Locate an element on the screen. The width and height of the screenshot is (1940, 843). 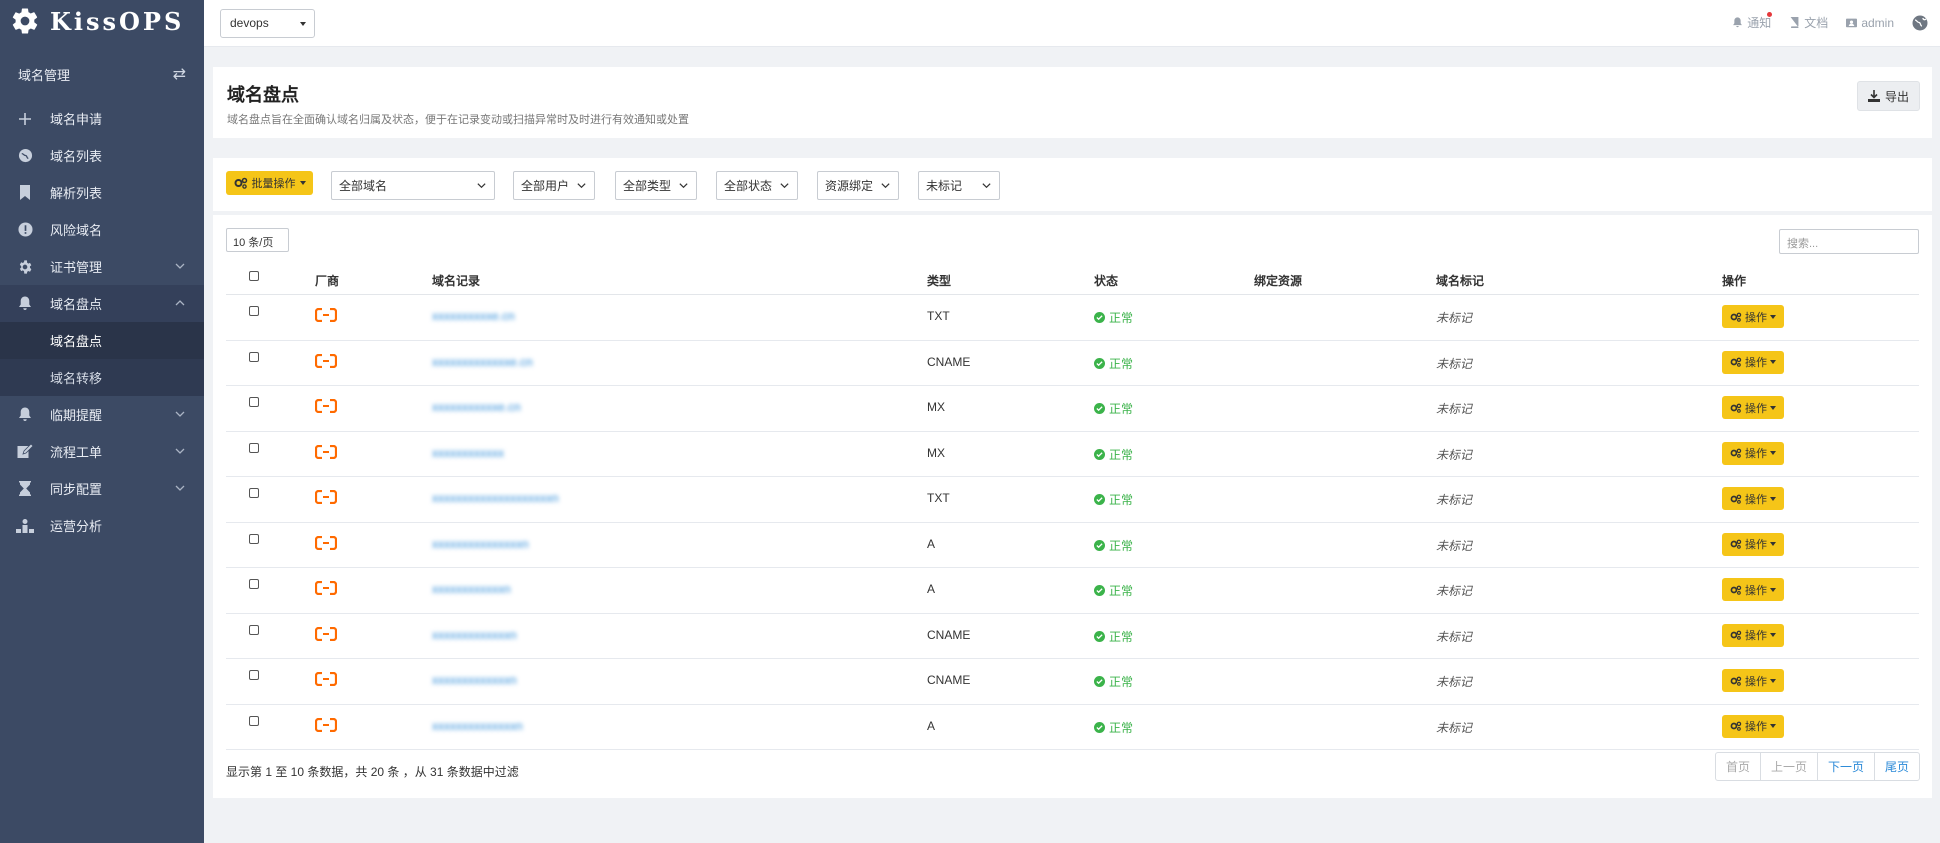
first-page-button: 首页 is located at coordinates (1738, 766).